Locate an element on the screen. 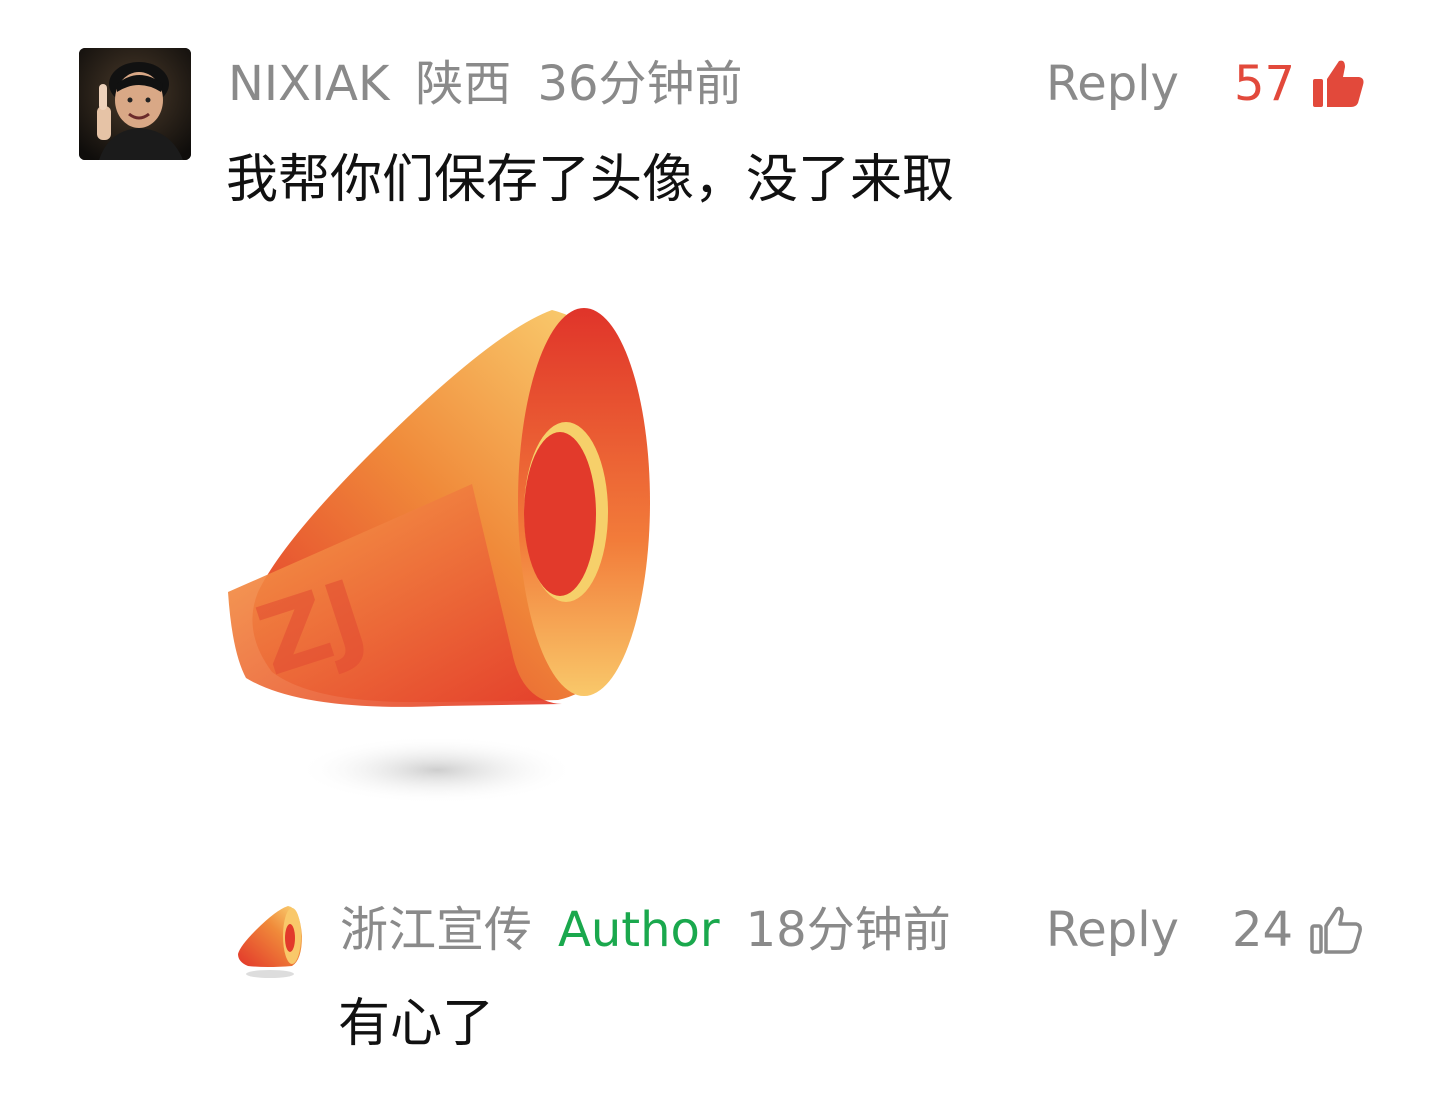 The image size is (1440, 1097). author-avatar is located at coordinates (271, 940).